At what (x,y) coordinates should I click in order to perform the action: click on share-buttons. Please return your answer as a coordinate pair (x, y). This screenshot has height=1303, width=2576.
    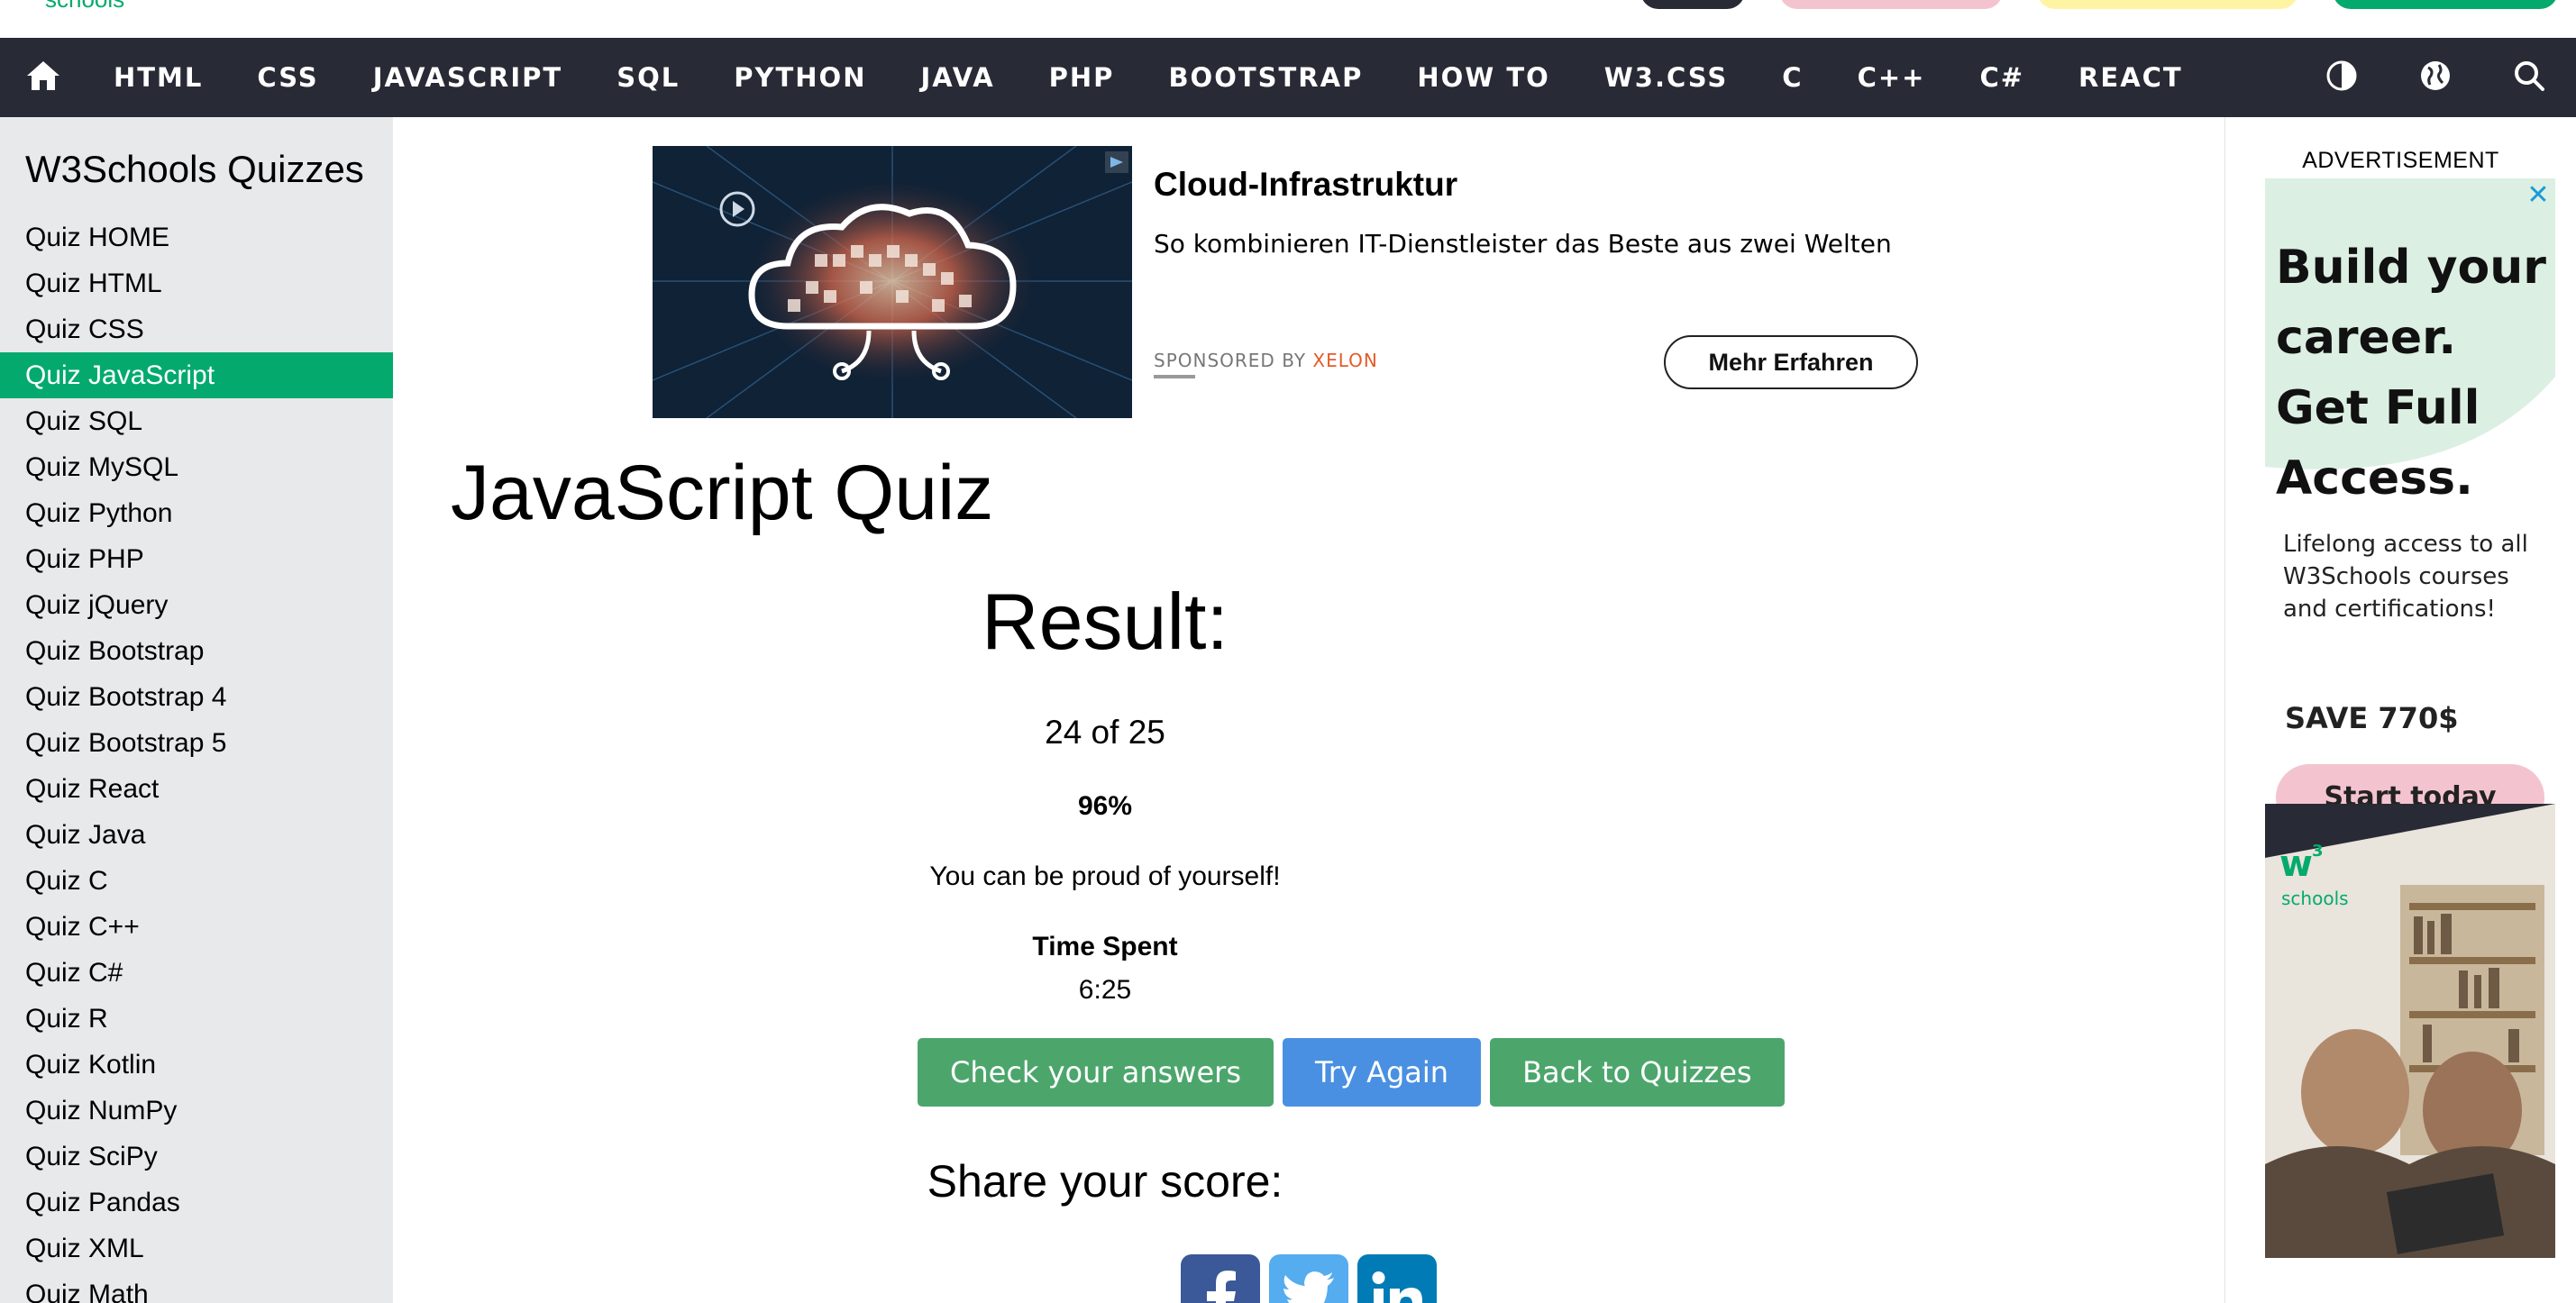
    Looking at the image, I should click on (1309, 1278).